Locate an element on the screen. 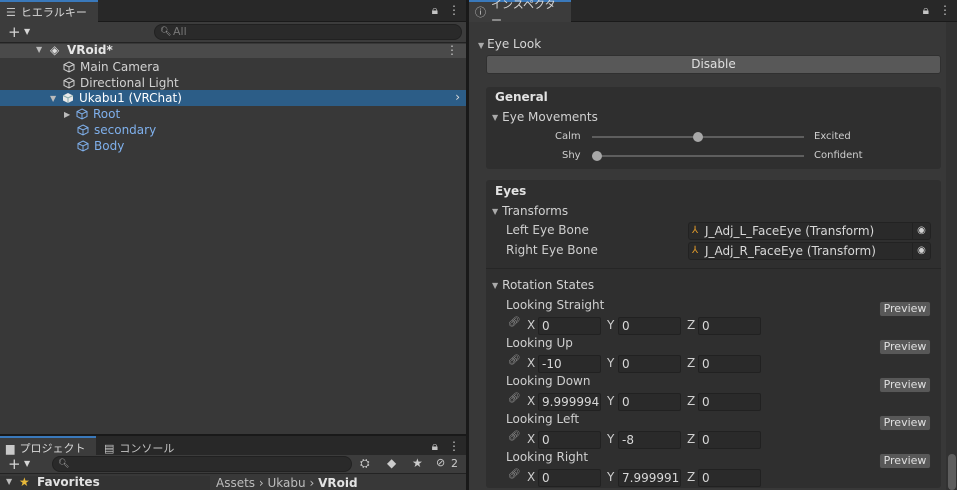  filter-by-label-icon: ◆ is located at coordinates (391, 463).